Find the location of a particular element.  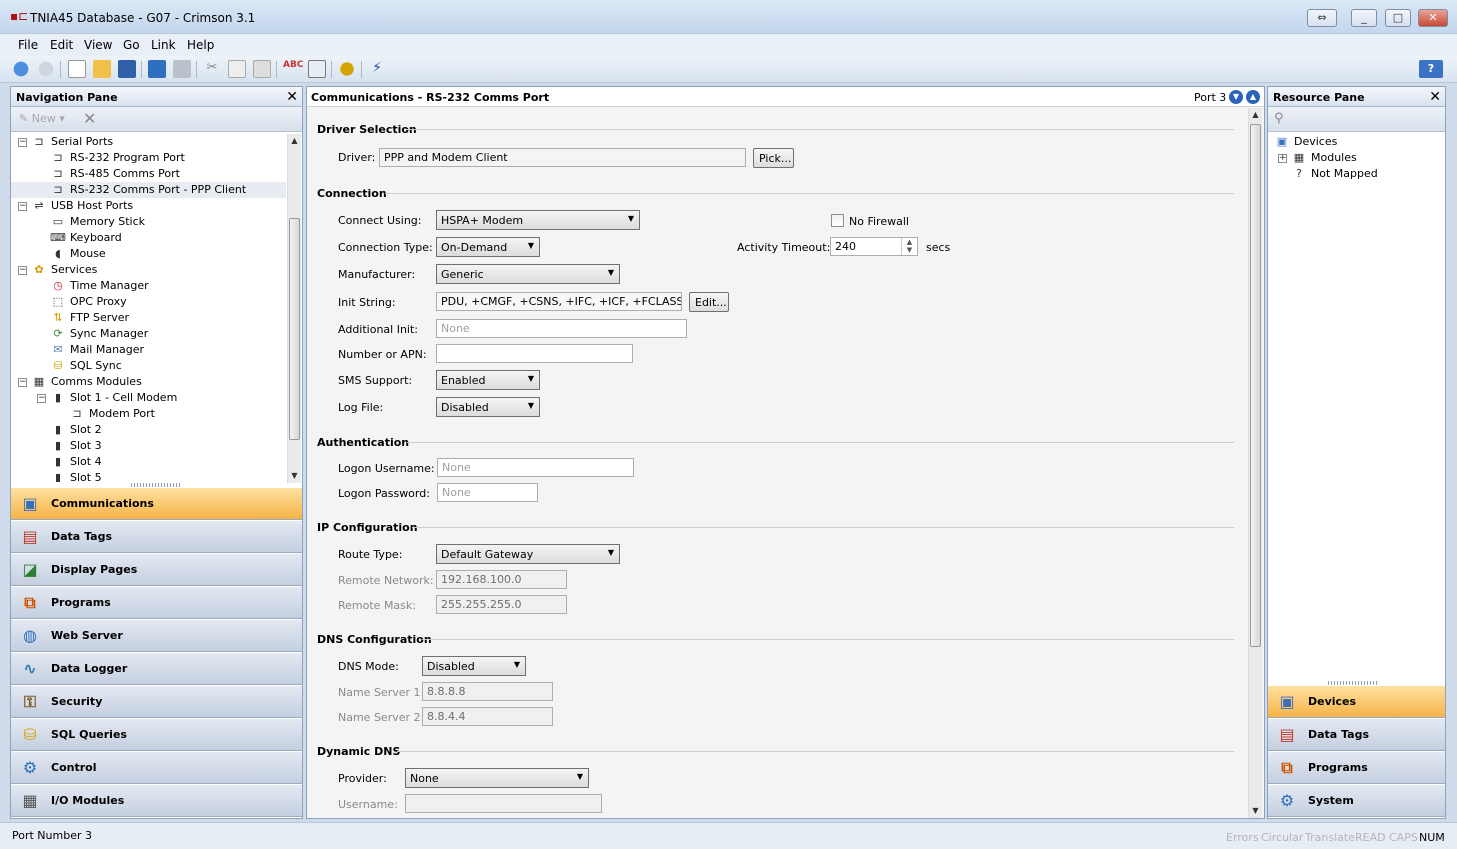

tree-item: − ✿ Services is located at coordinates (148, 270).